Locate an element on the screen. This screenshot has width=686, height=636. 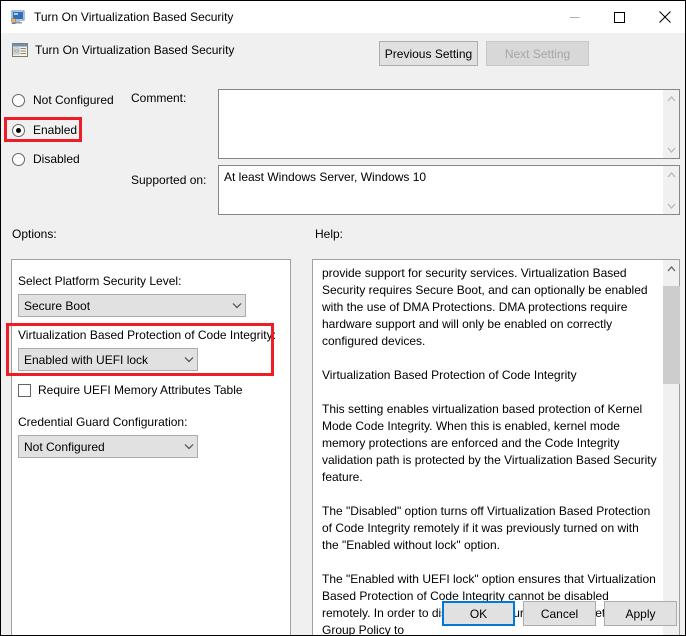
computer-monitor-icon is located at coordinates (18, 17).